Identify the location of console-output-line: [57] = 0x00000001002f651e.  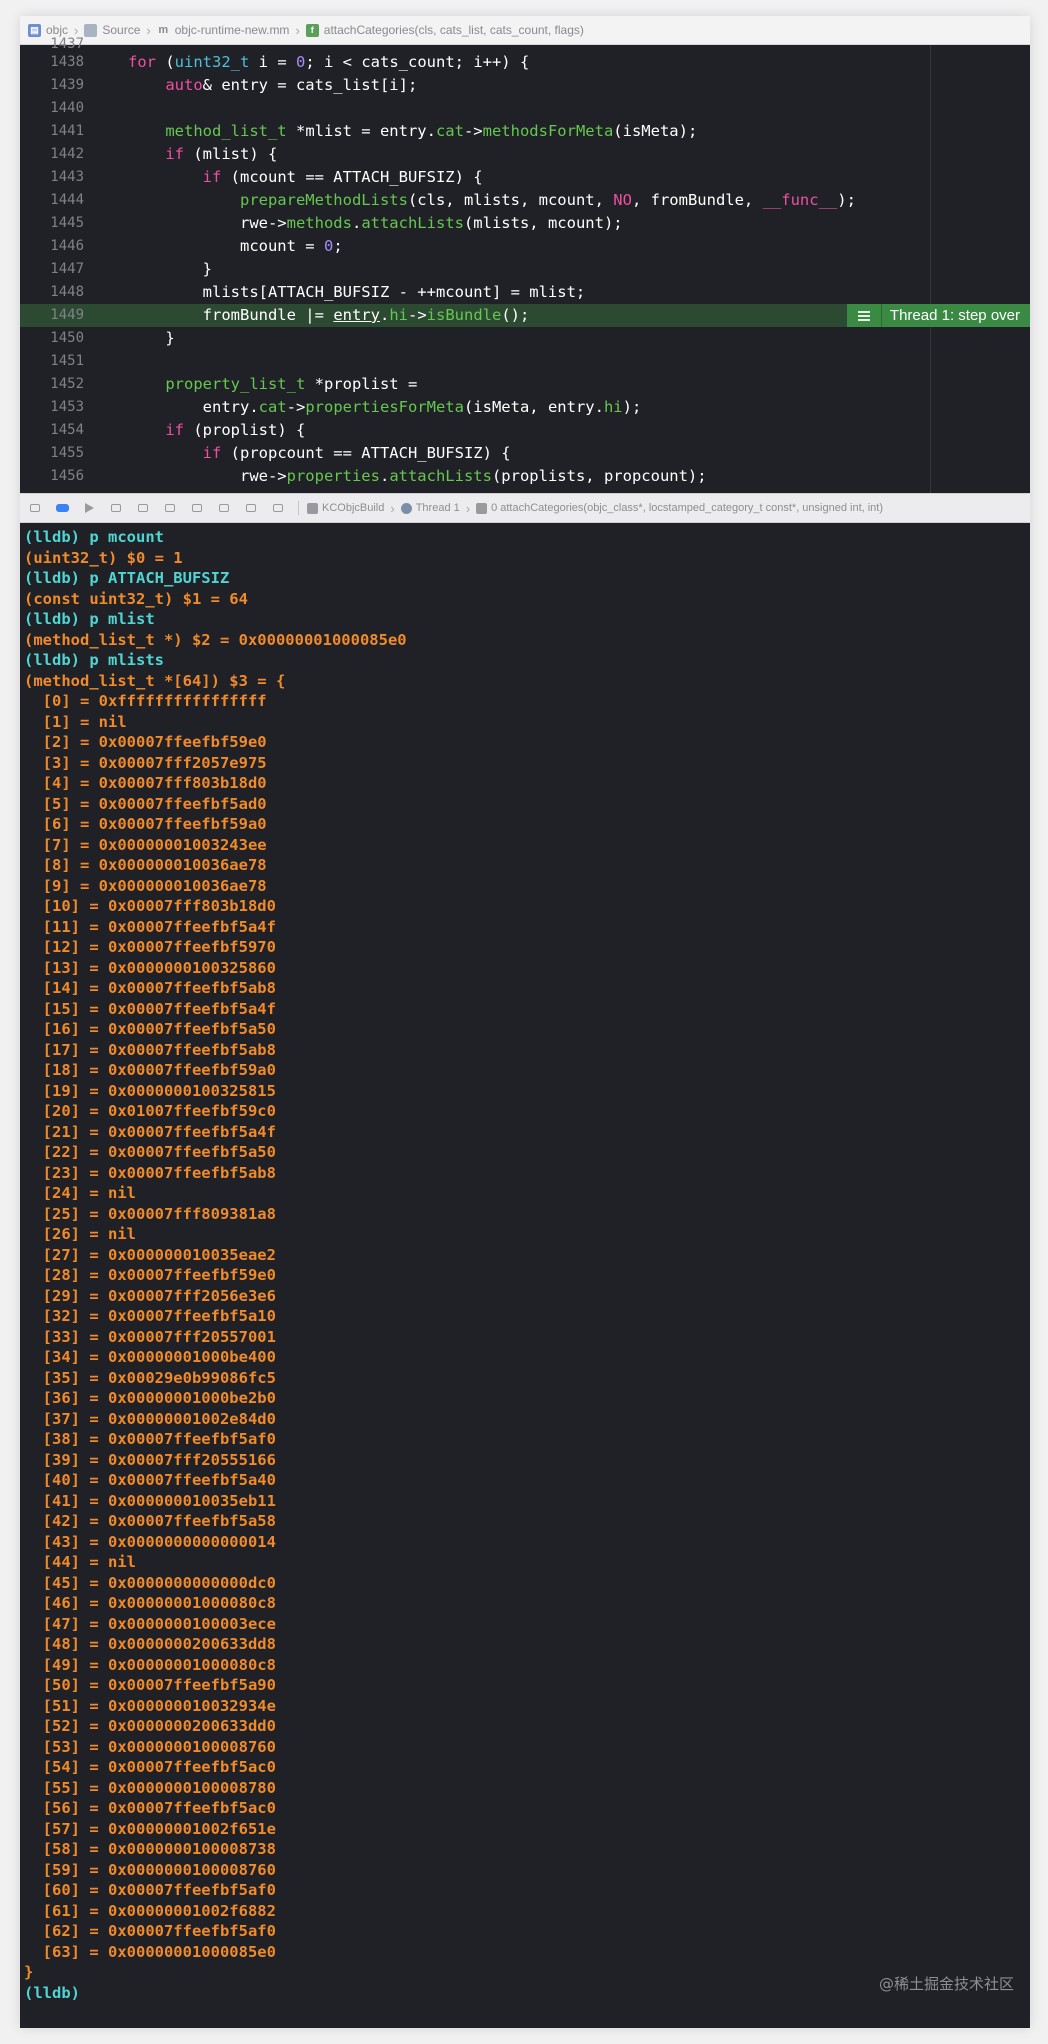
(150, 1828).